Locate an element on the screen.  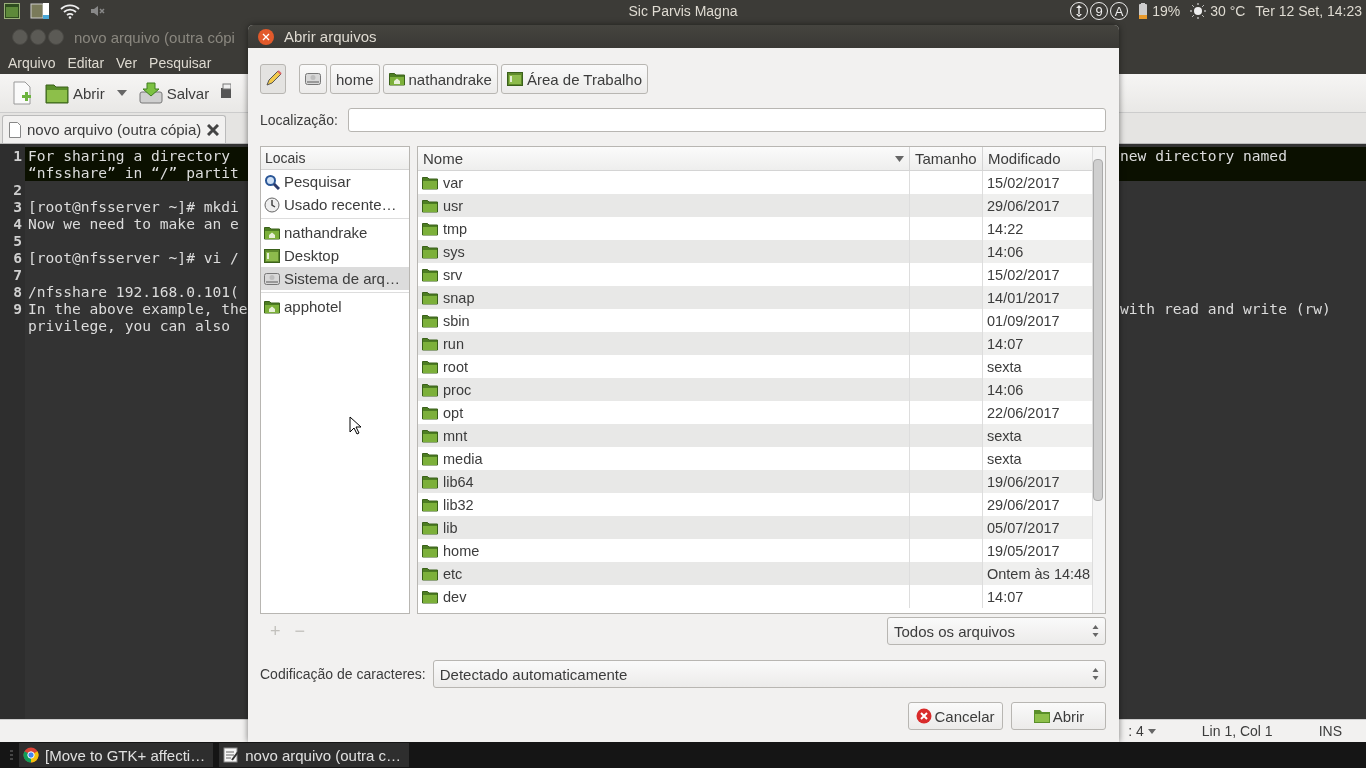
maximize-button is located at coordinates (56, 37).